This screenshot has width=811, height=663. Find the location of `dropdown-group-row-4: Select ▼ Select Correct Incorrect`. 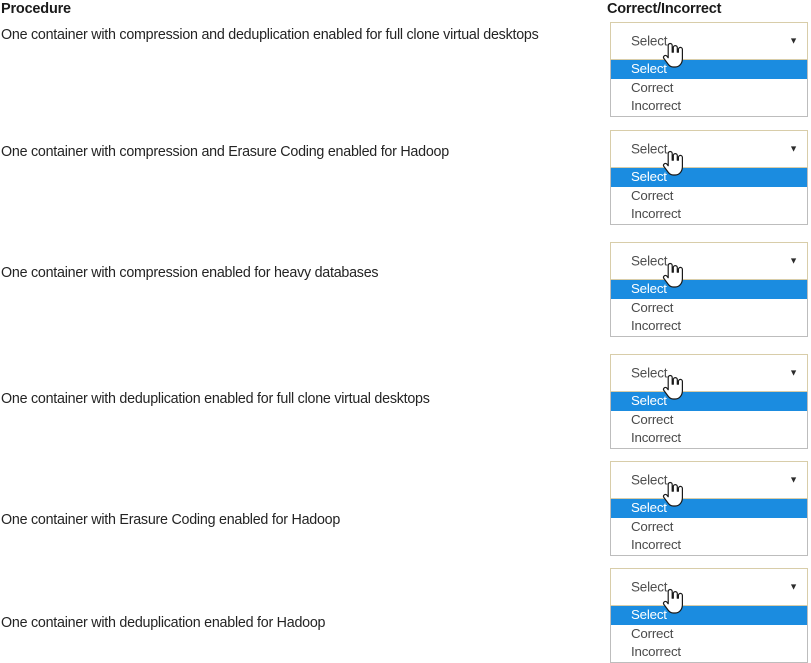

dropdown-group-row-4: Select ▼ Select Correct Incorrect is located at coordinates (709, 401).